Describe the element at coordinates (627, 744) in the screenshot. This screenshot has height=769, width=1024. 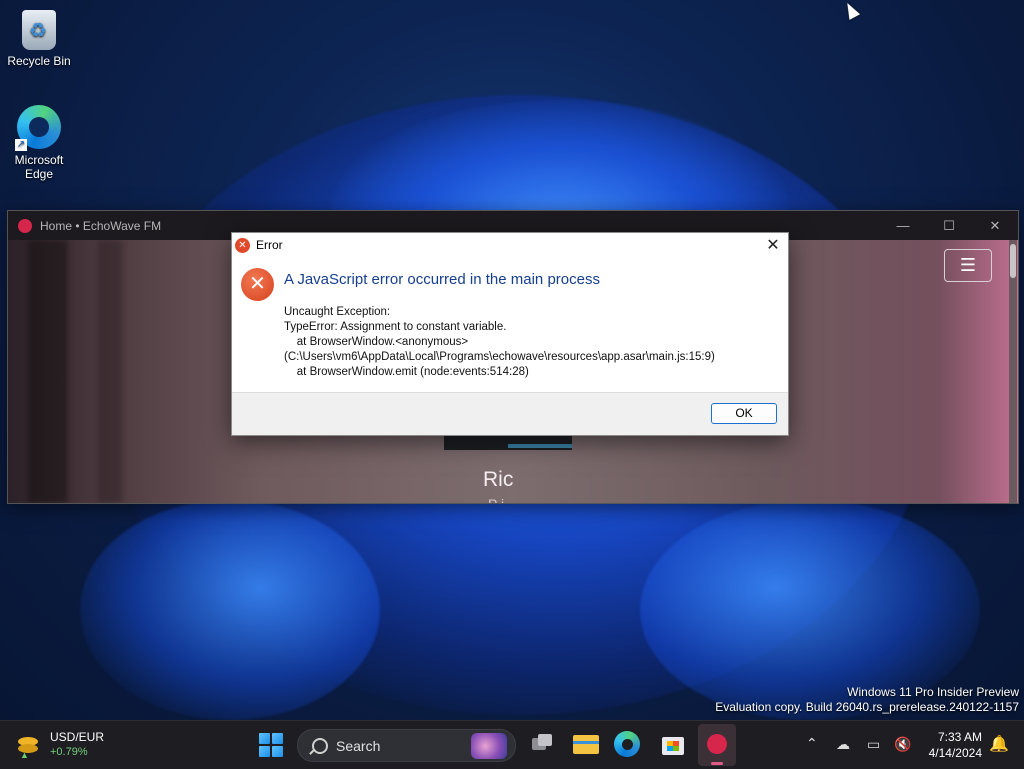
I see `edge-taskbar-icon` at that location.